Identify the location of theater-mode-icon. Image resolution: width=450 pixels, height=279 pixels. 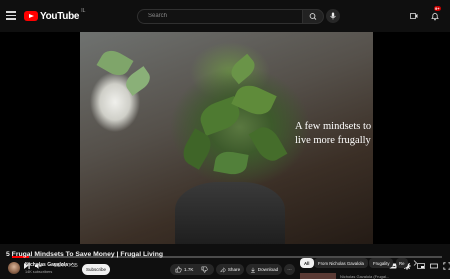
(434, 266).